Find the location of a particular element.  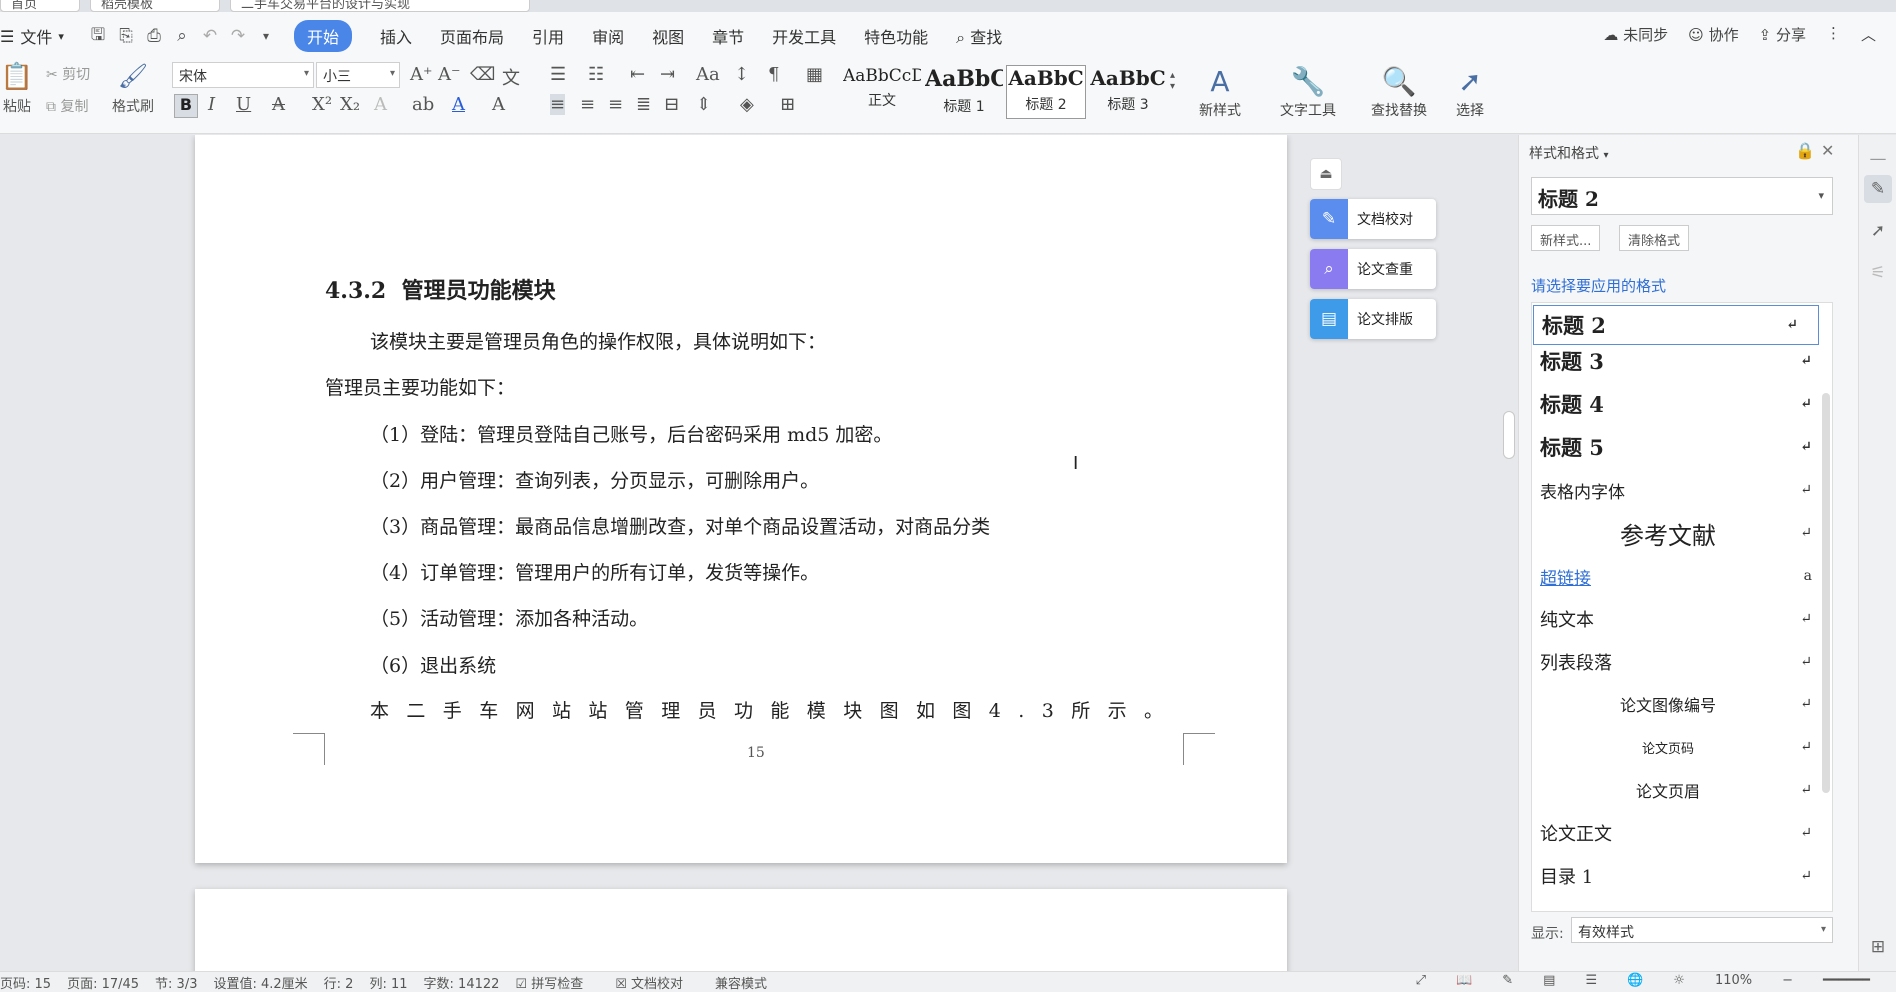

menu-review: 审阅 is located at coordinates (608, 36).